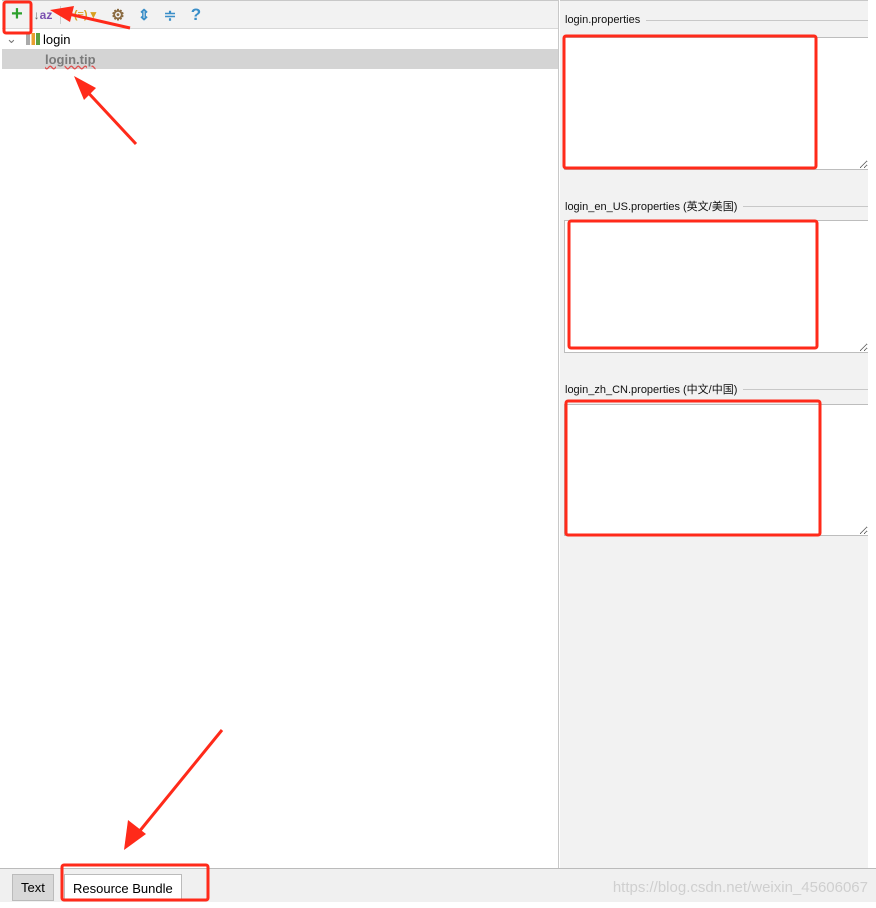  I want to click on section-title: login_zh_CN.properties (中文/中国), so click(716, 389).